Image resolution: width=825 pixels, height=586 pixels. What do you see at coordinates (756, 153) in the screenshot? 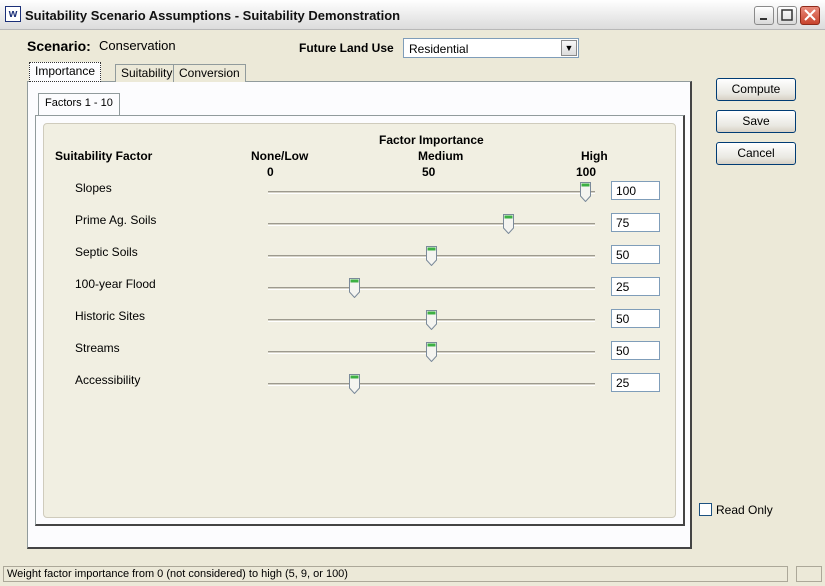
I see `cancel-button: Cancel` at bounding box center [756, 153].